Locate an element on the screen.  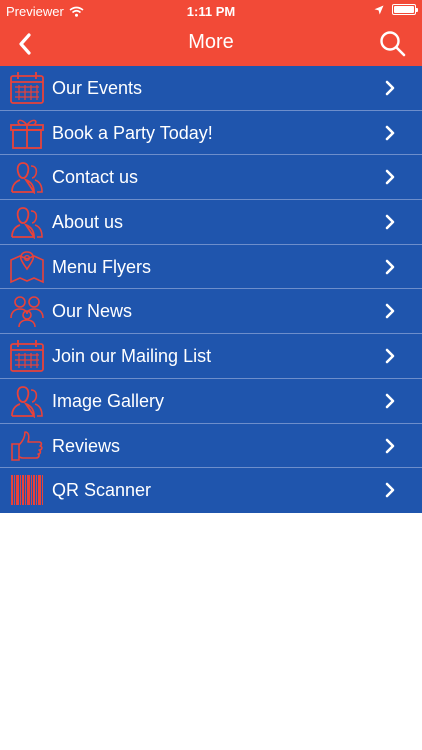
status-bar: Previewer 1:11 PM is located at coordinates (211, 11).